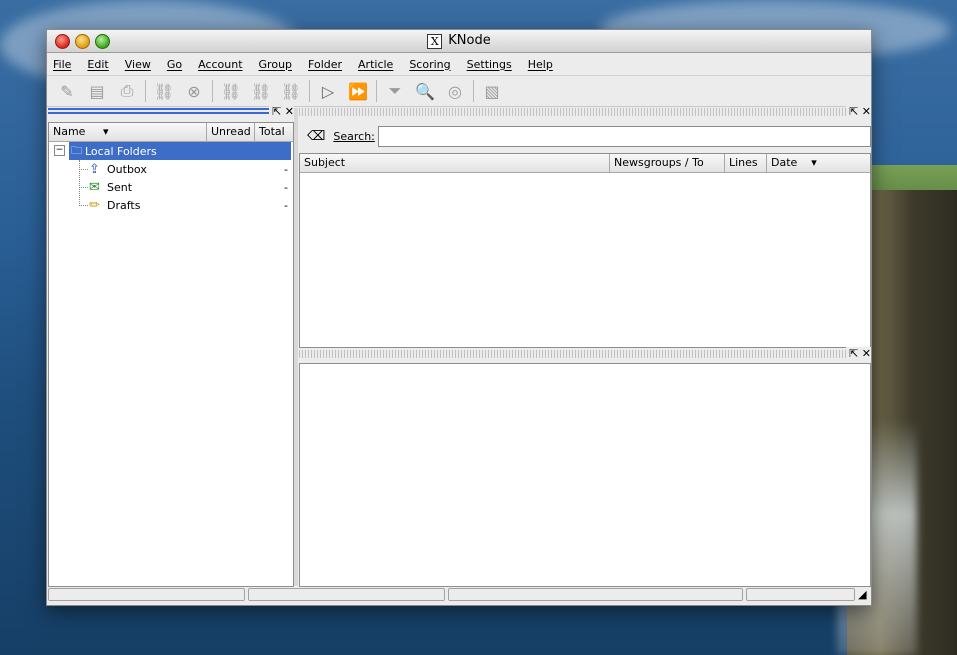 Image resolution: width=957 pixels, height=655 pixels. Describe the element at coordinates (94, 205) in the screenshot. I see `drafts-icon: ✏` at that location.